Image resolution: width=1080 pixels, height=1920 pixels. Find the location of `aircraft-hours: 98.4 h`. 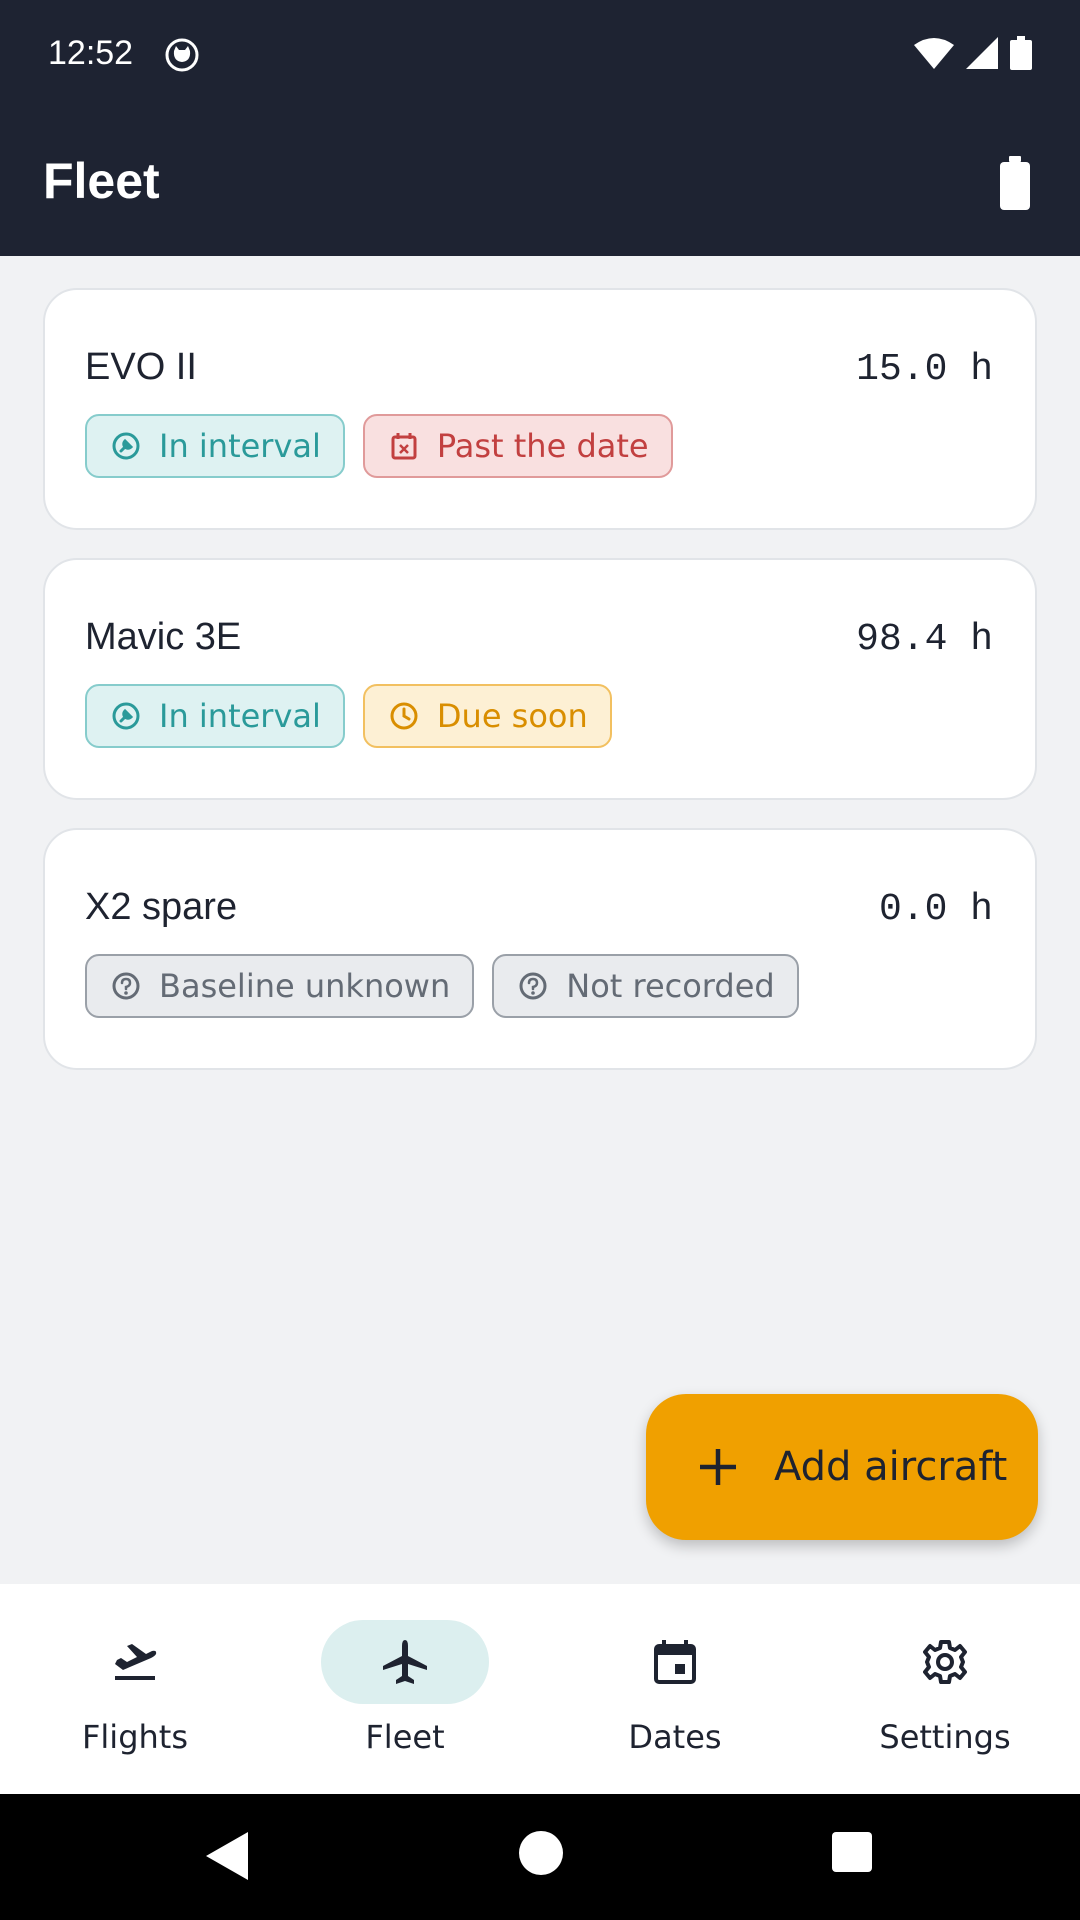

aircraft-hours: 98.4 h is located at coordinates (924, 639).